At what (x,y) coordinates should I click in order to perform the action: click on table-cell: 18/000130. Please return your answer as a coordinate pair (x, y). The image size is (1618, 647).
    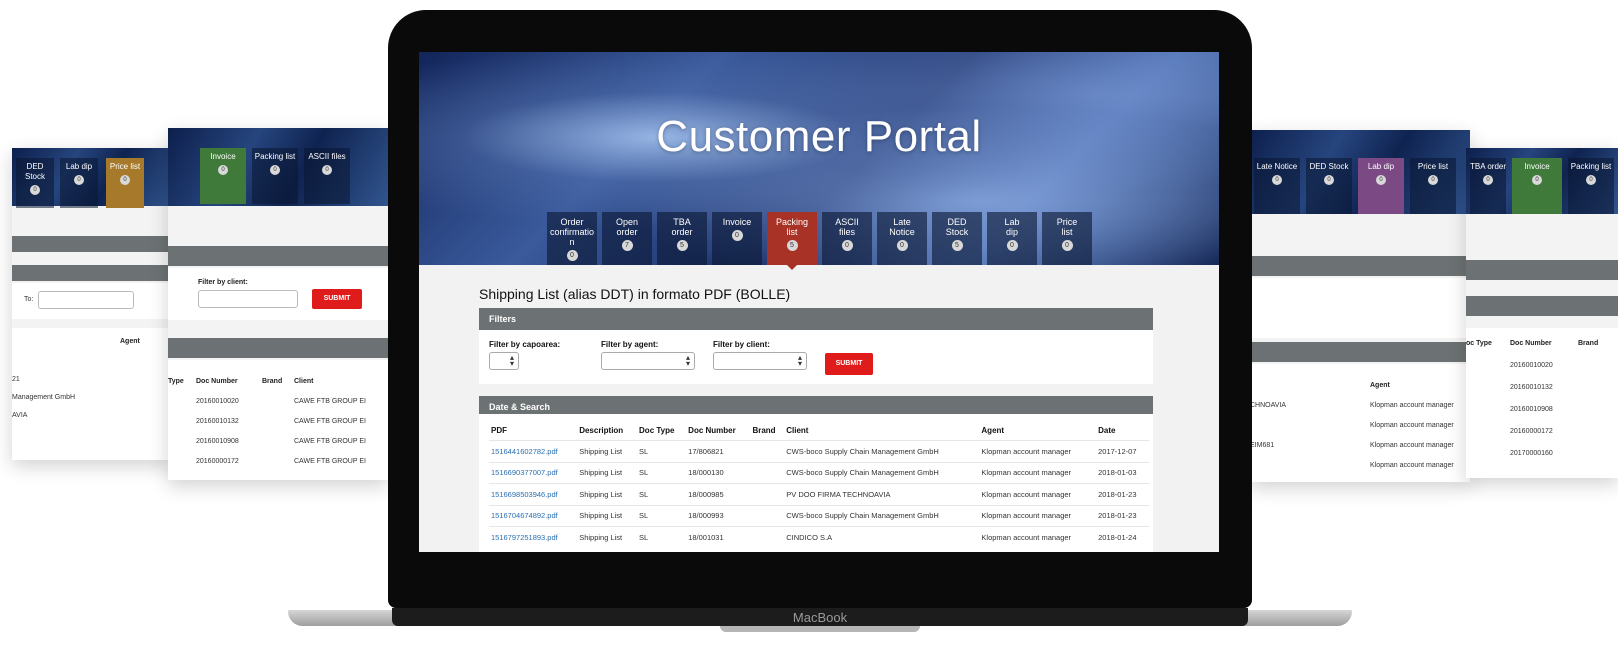
    Looking at the image, I should click on (718, 472).